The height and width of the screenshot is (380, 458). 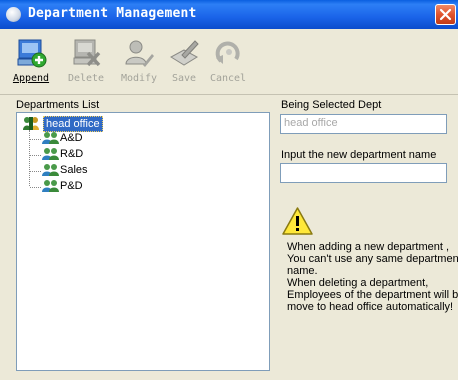 I want to click on toolbar-divider, so click(x=229, y=94).